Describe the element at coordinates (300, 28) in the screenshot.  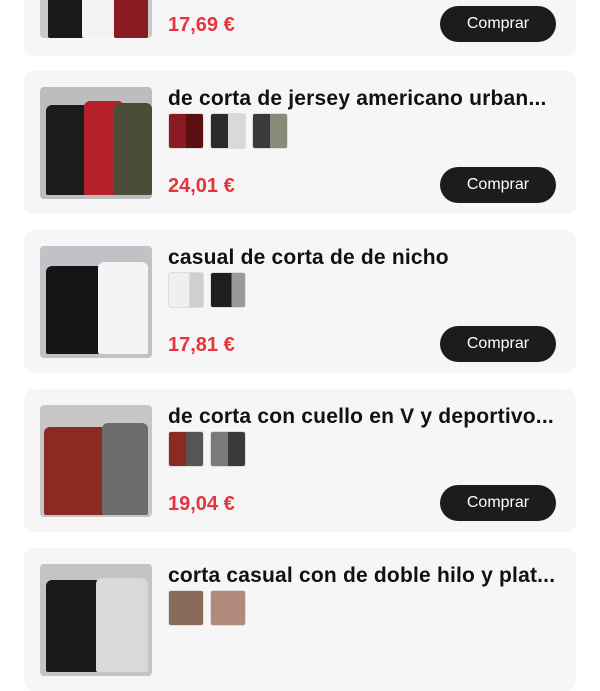
I see `product-card: 17,69 € Comprar` at that location.